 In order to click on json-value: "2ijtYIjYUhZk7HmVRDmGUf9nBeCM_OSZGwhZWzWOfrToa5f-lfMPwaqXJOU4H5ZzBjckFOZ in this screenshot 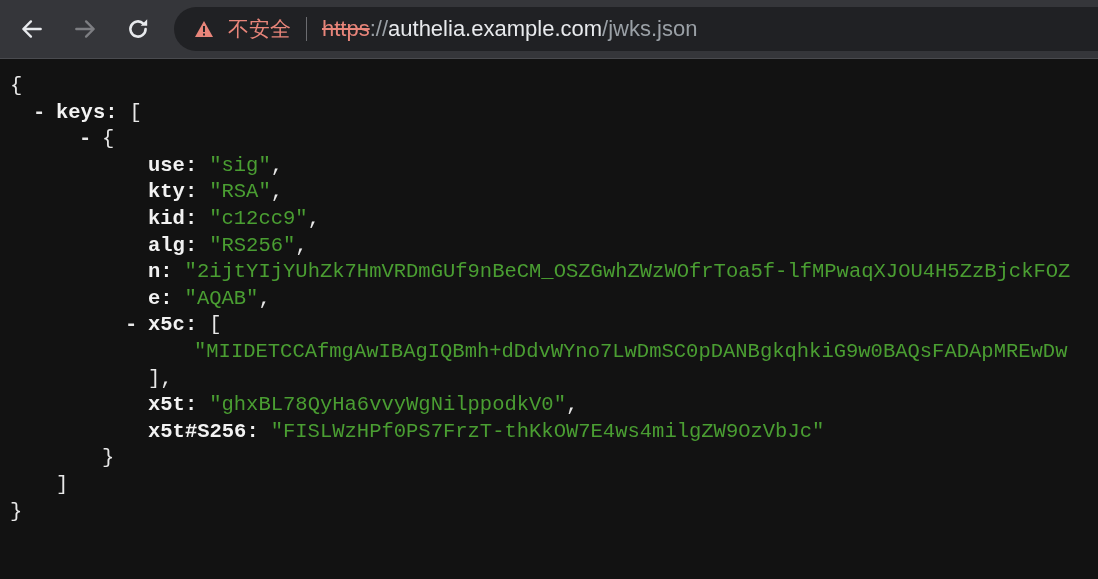, I will do `click(627, 272)`.